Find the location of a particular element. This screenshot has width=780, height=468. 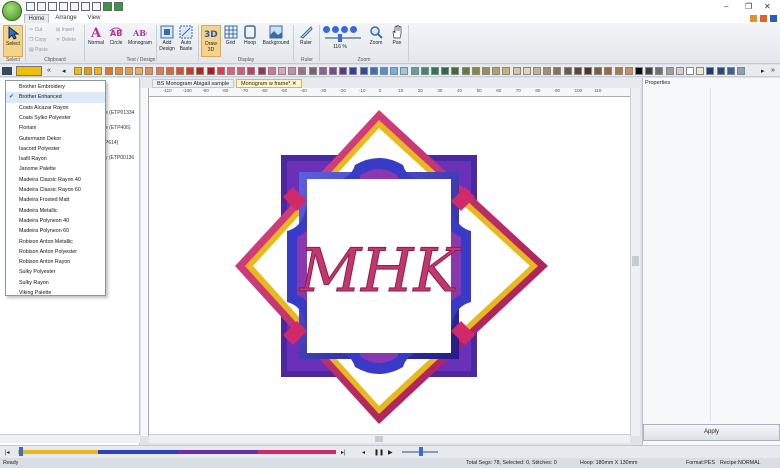

sim-play-icon: ▶ is located at coordinates (390, 452).